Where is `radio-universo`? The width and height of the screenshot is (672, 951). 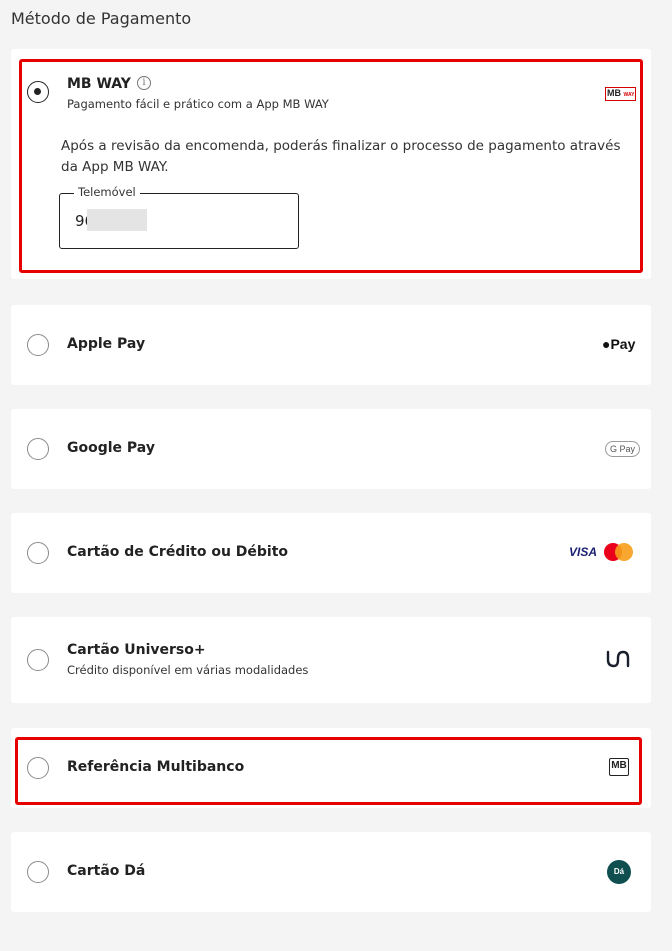 radio-universo is located at coordinates (38, 660).